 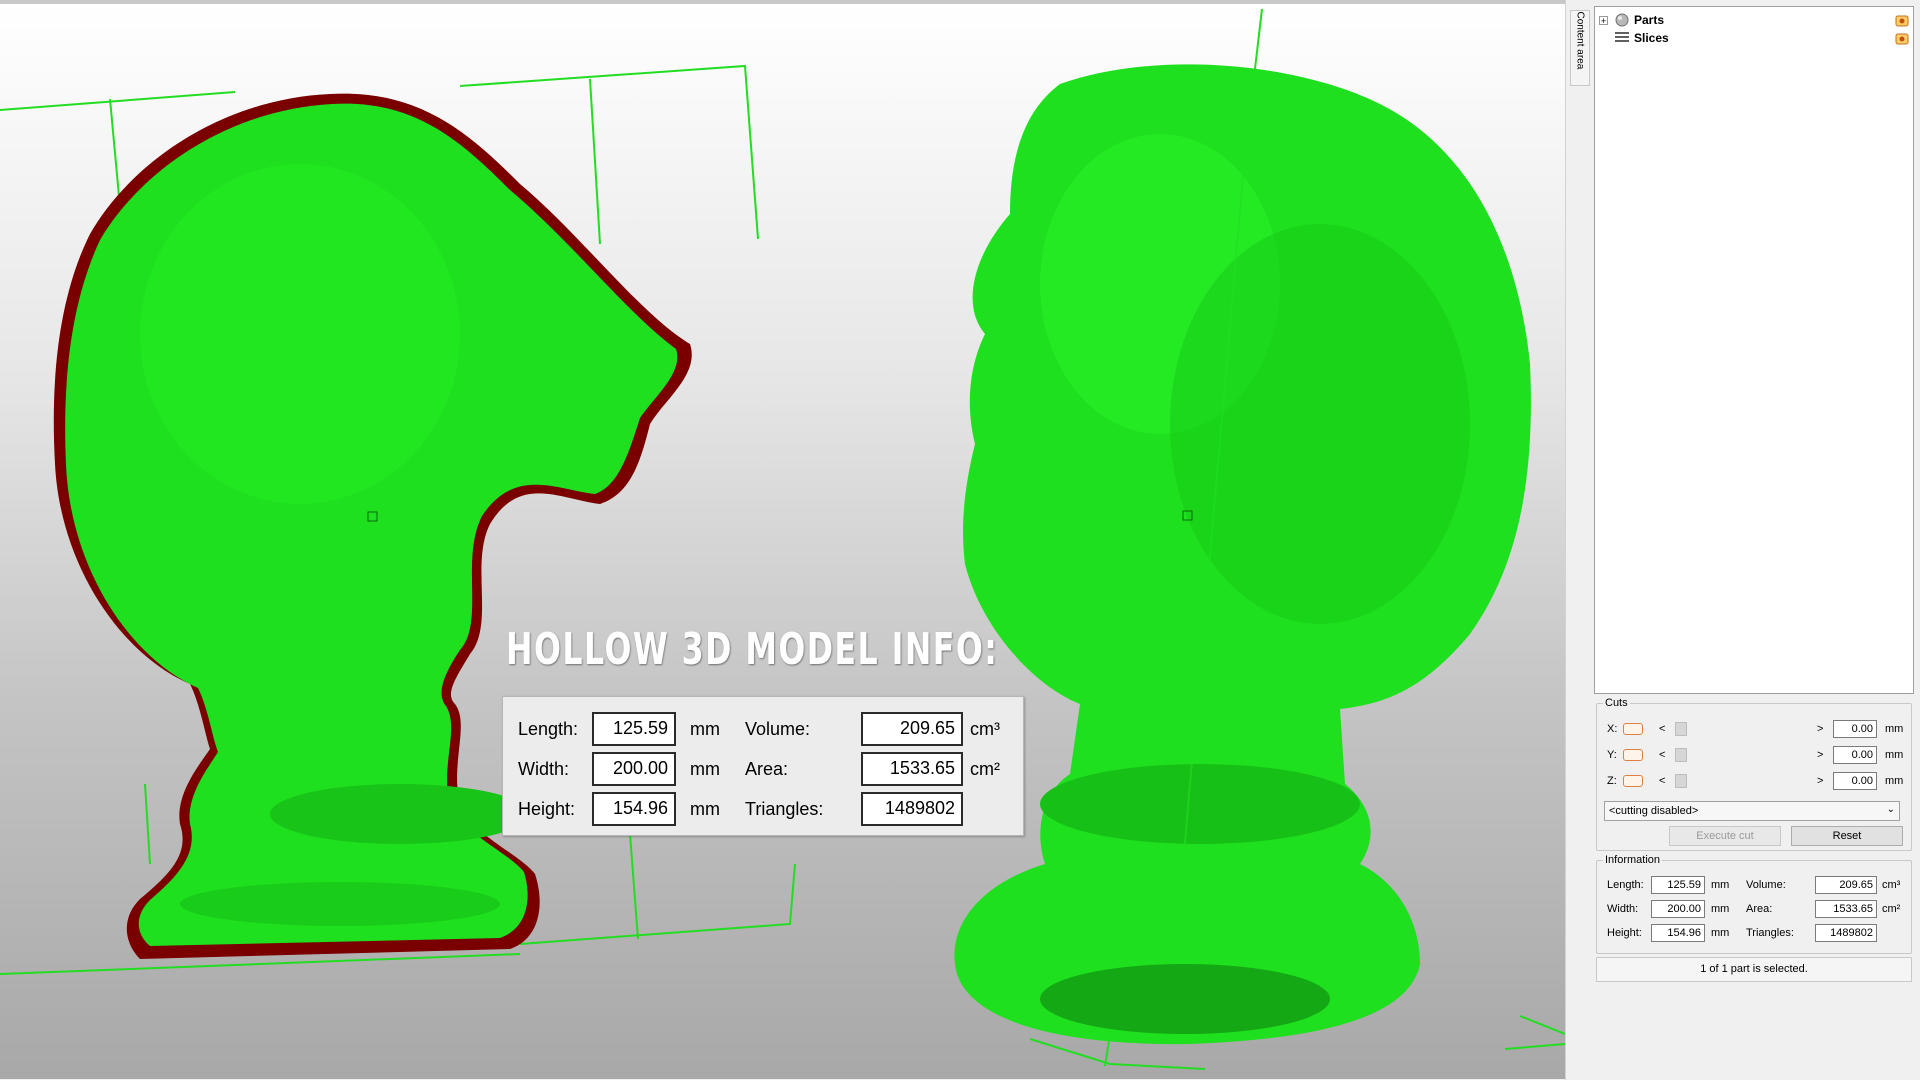 I want to click on info-width-unit: mm, so click(x=1720, y=909).